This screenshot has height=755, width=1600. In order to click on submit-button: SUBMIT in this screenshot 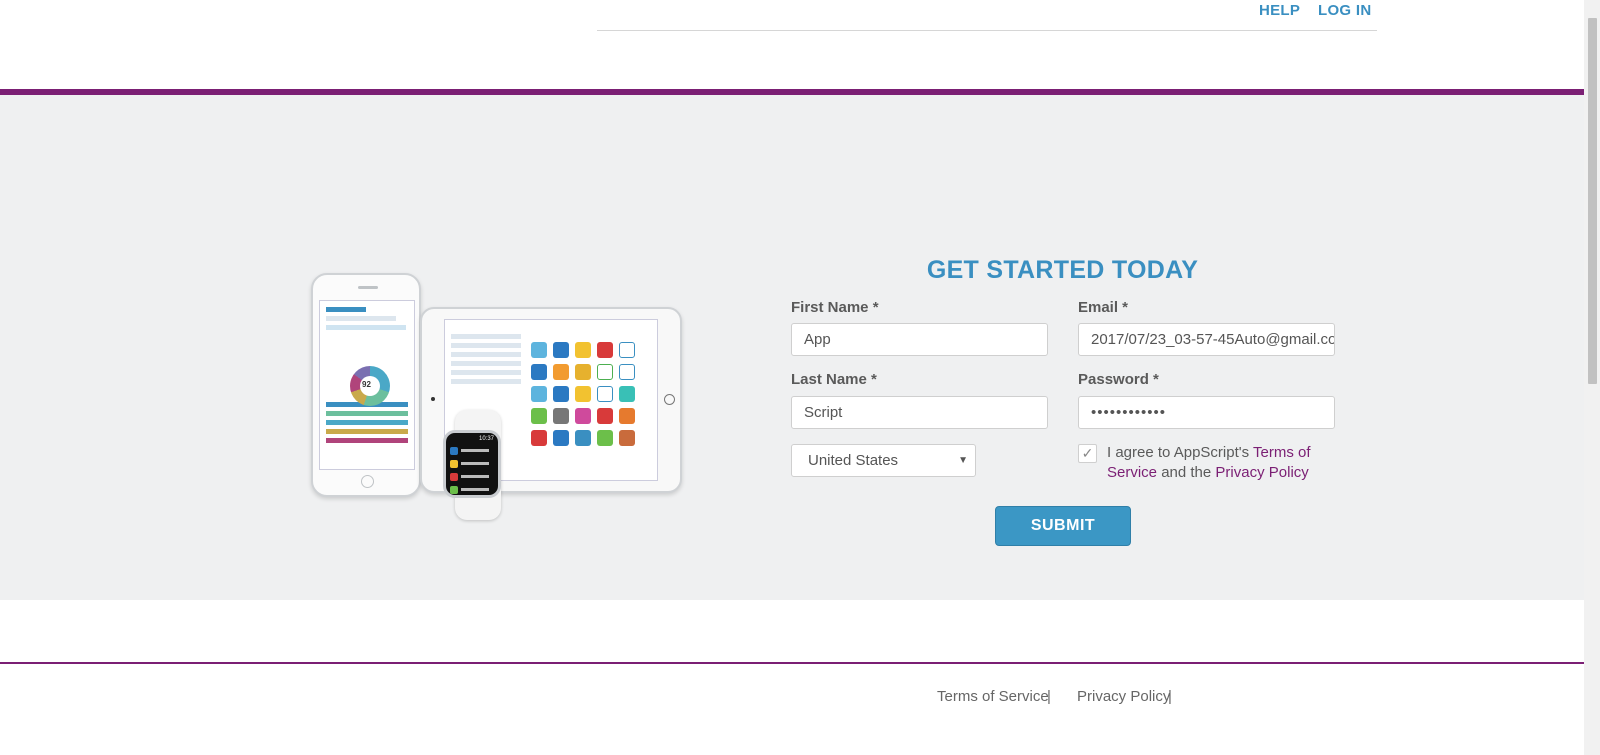, I will do `click(1063, 526)`.